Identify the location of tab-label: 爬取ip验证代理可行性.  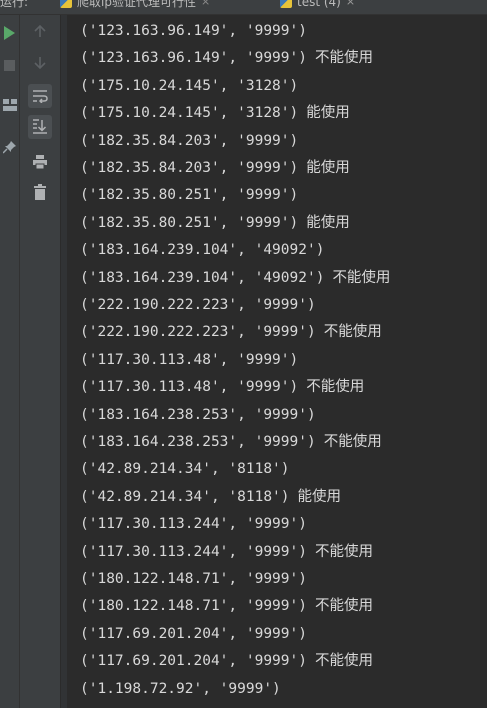
(136, 4).